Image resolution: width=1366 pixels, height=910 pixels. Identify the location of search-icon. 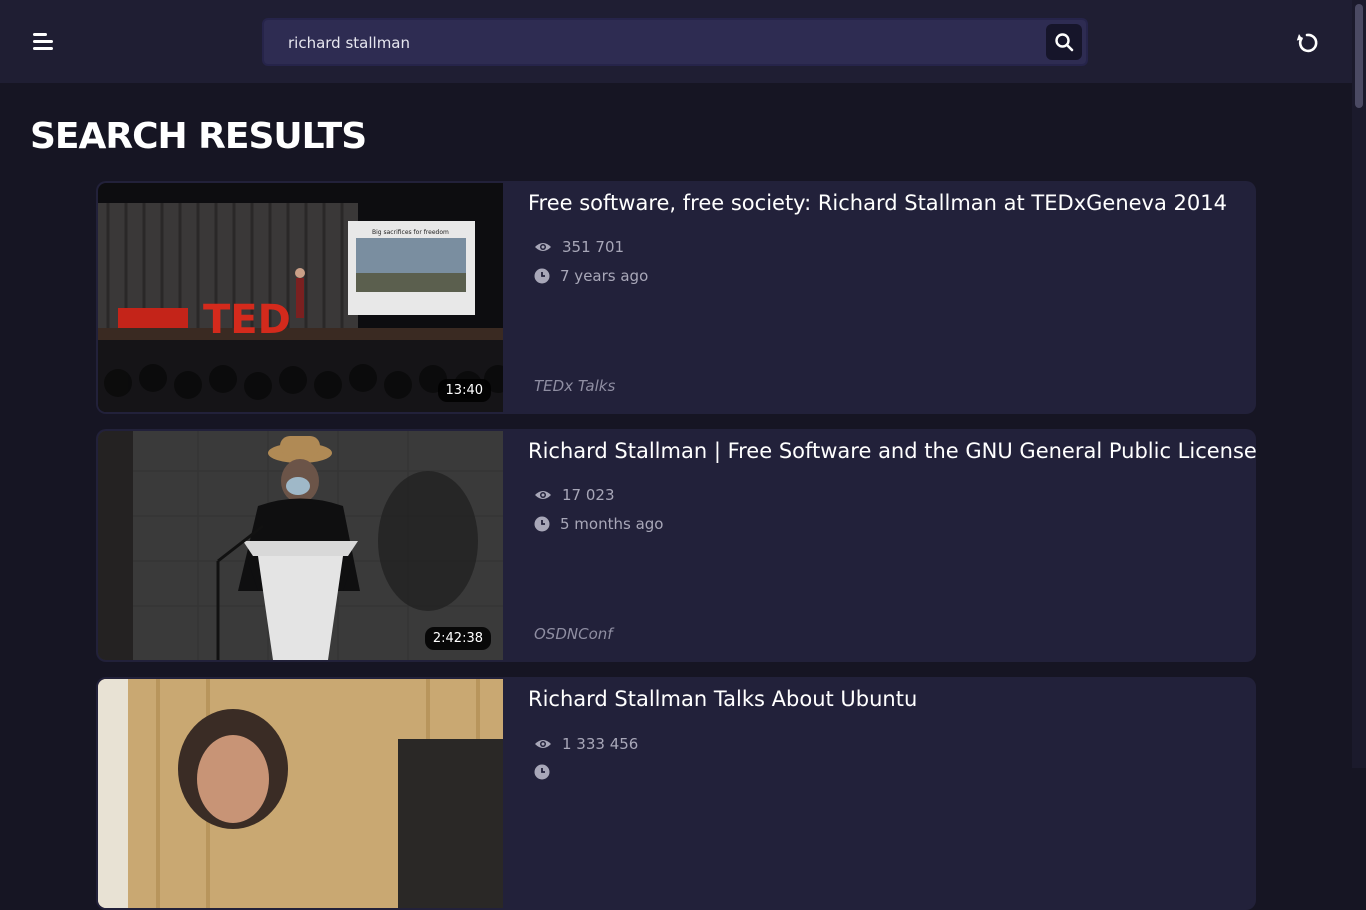
(1064, 42).